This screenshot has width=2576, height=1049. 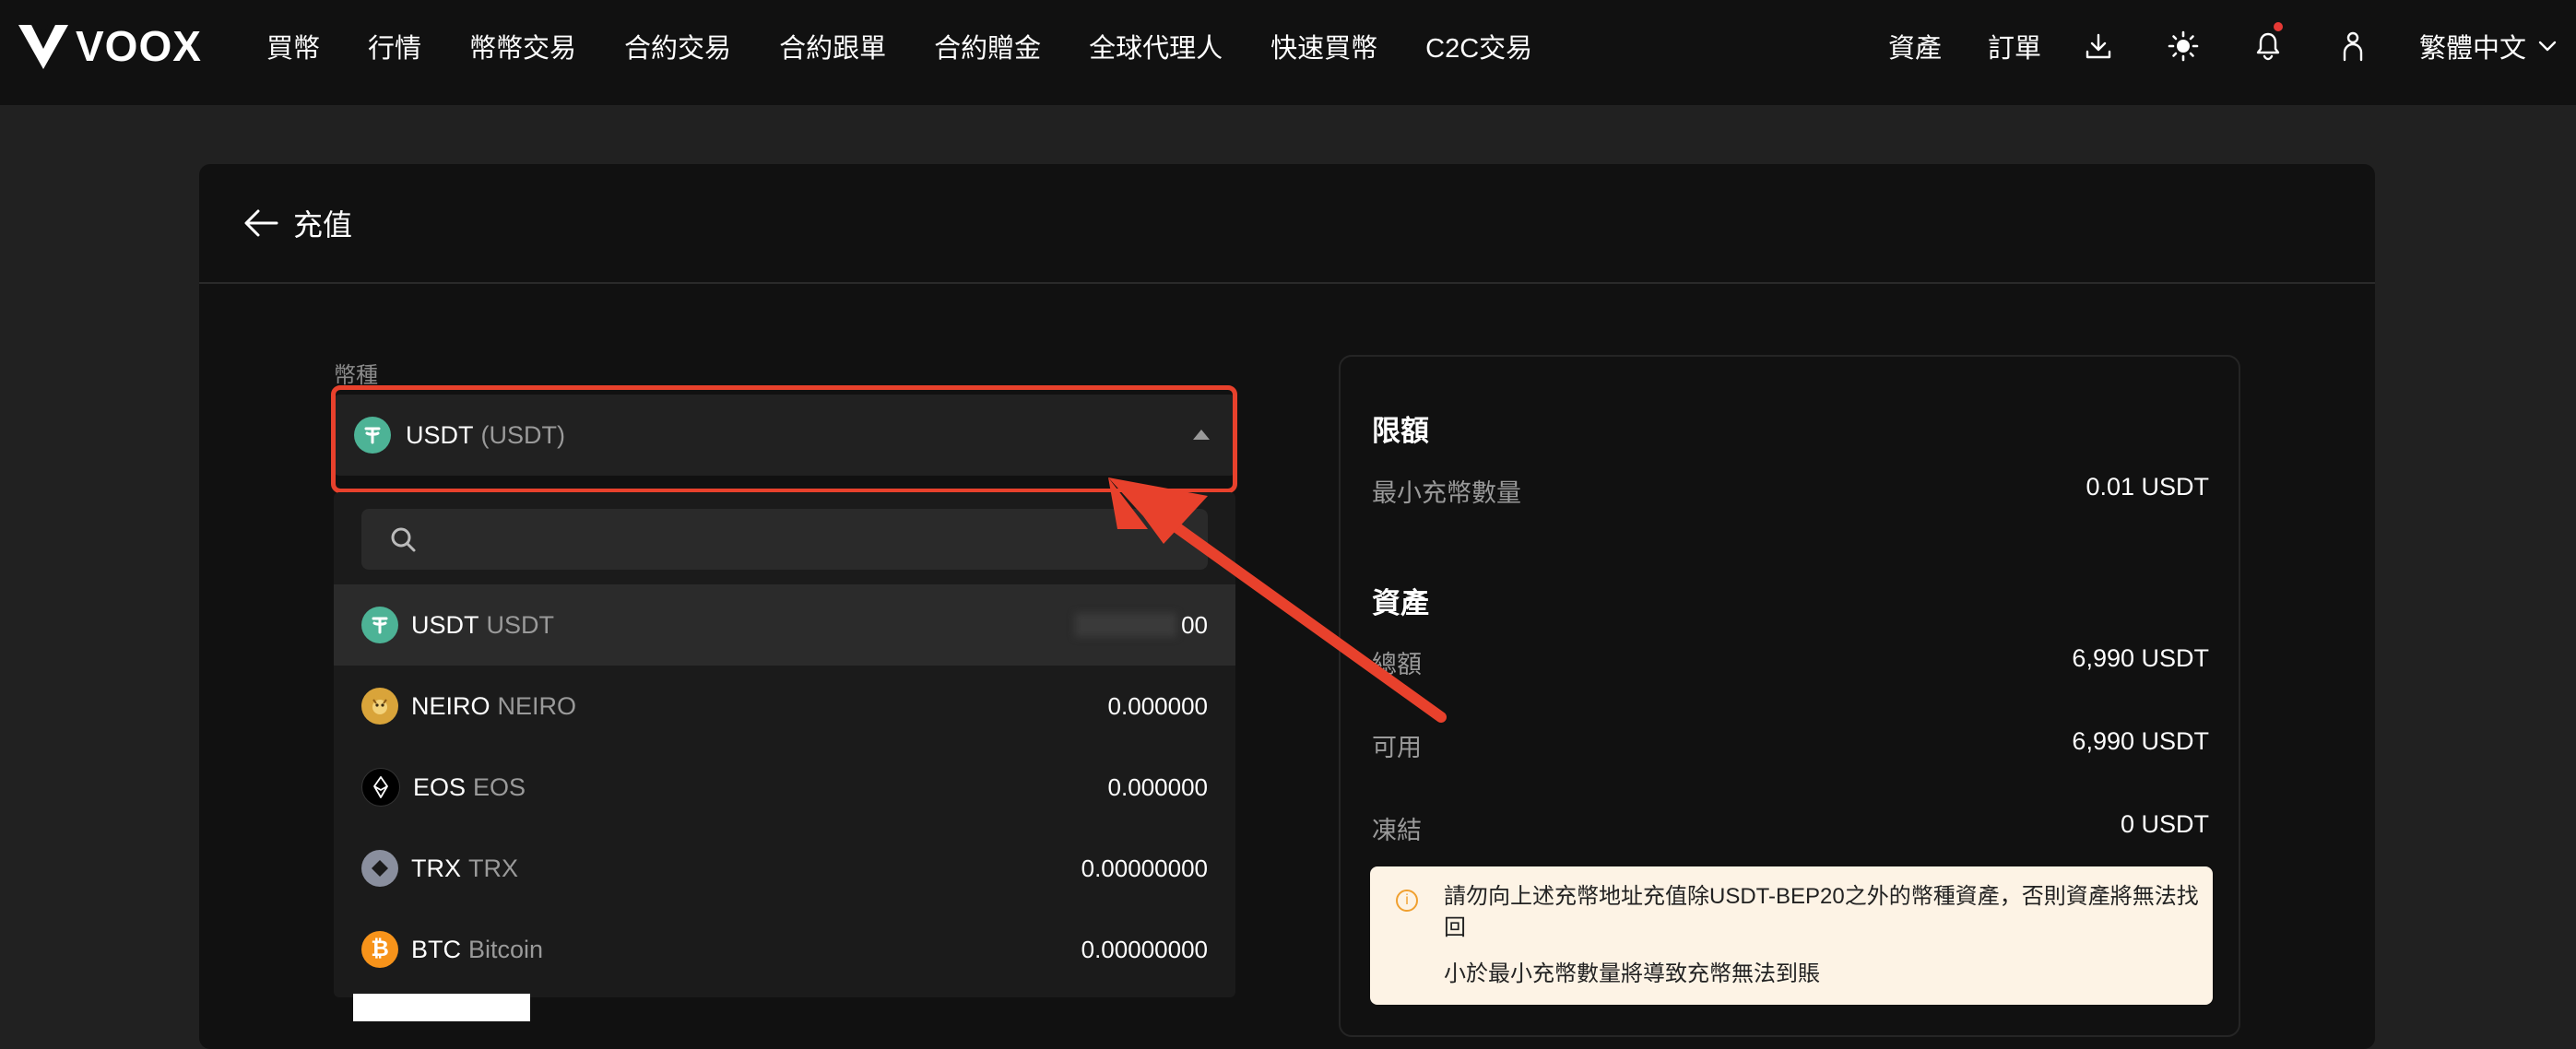 What do you see at coordinates (1478, 46) in the screenshot?
I see `nav-c2c: C2C交易` at bounding box center [1478, 46].